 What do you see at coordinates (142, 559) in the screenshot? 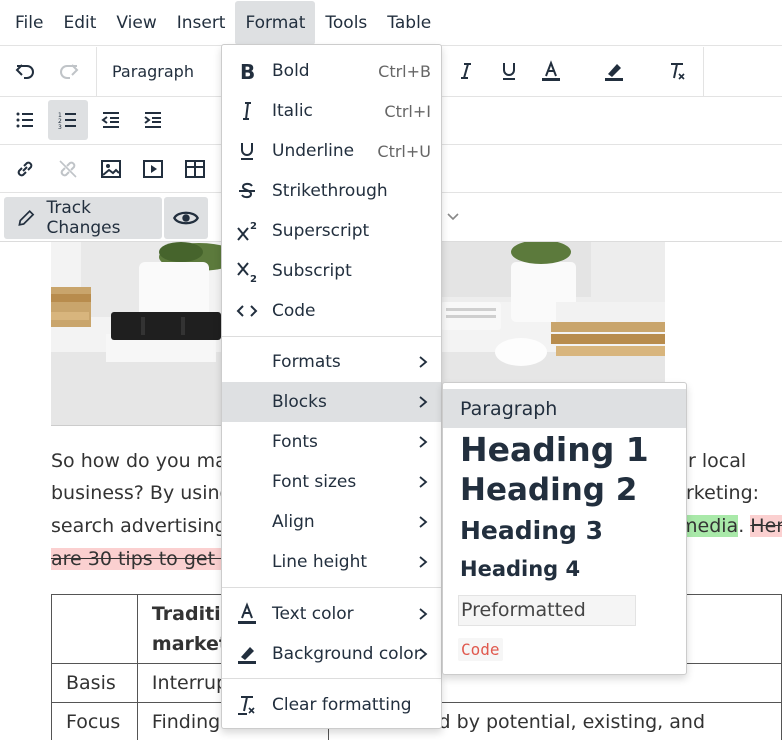
I see `deleted-text: are 30 tips to get y` at bounding box center [142, 559].